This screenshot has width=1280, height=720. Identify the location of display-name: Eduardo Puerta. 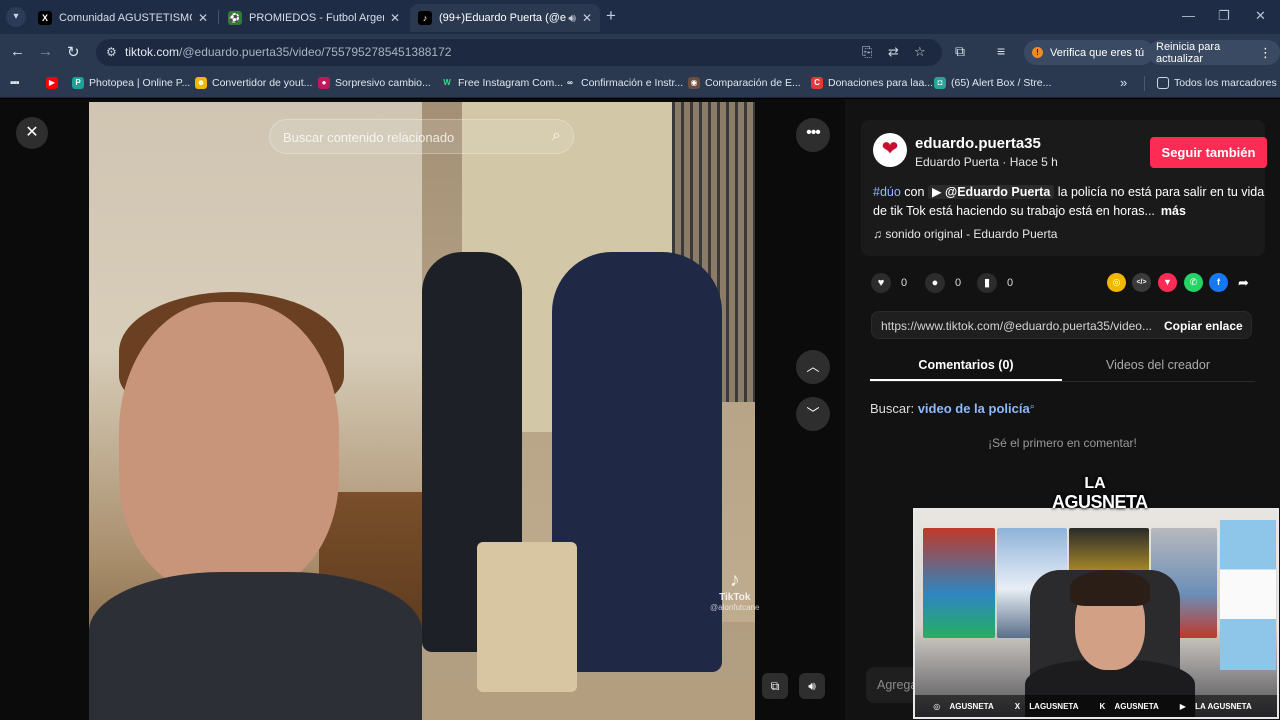
(957, 162).